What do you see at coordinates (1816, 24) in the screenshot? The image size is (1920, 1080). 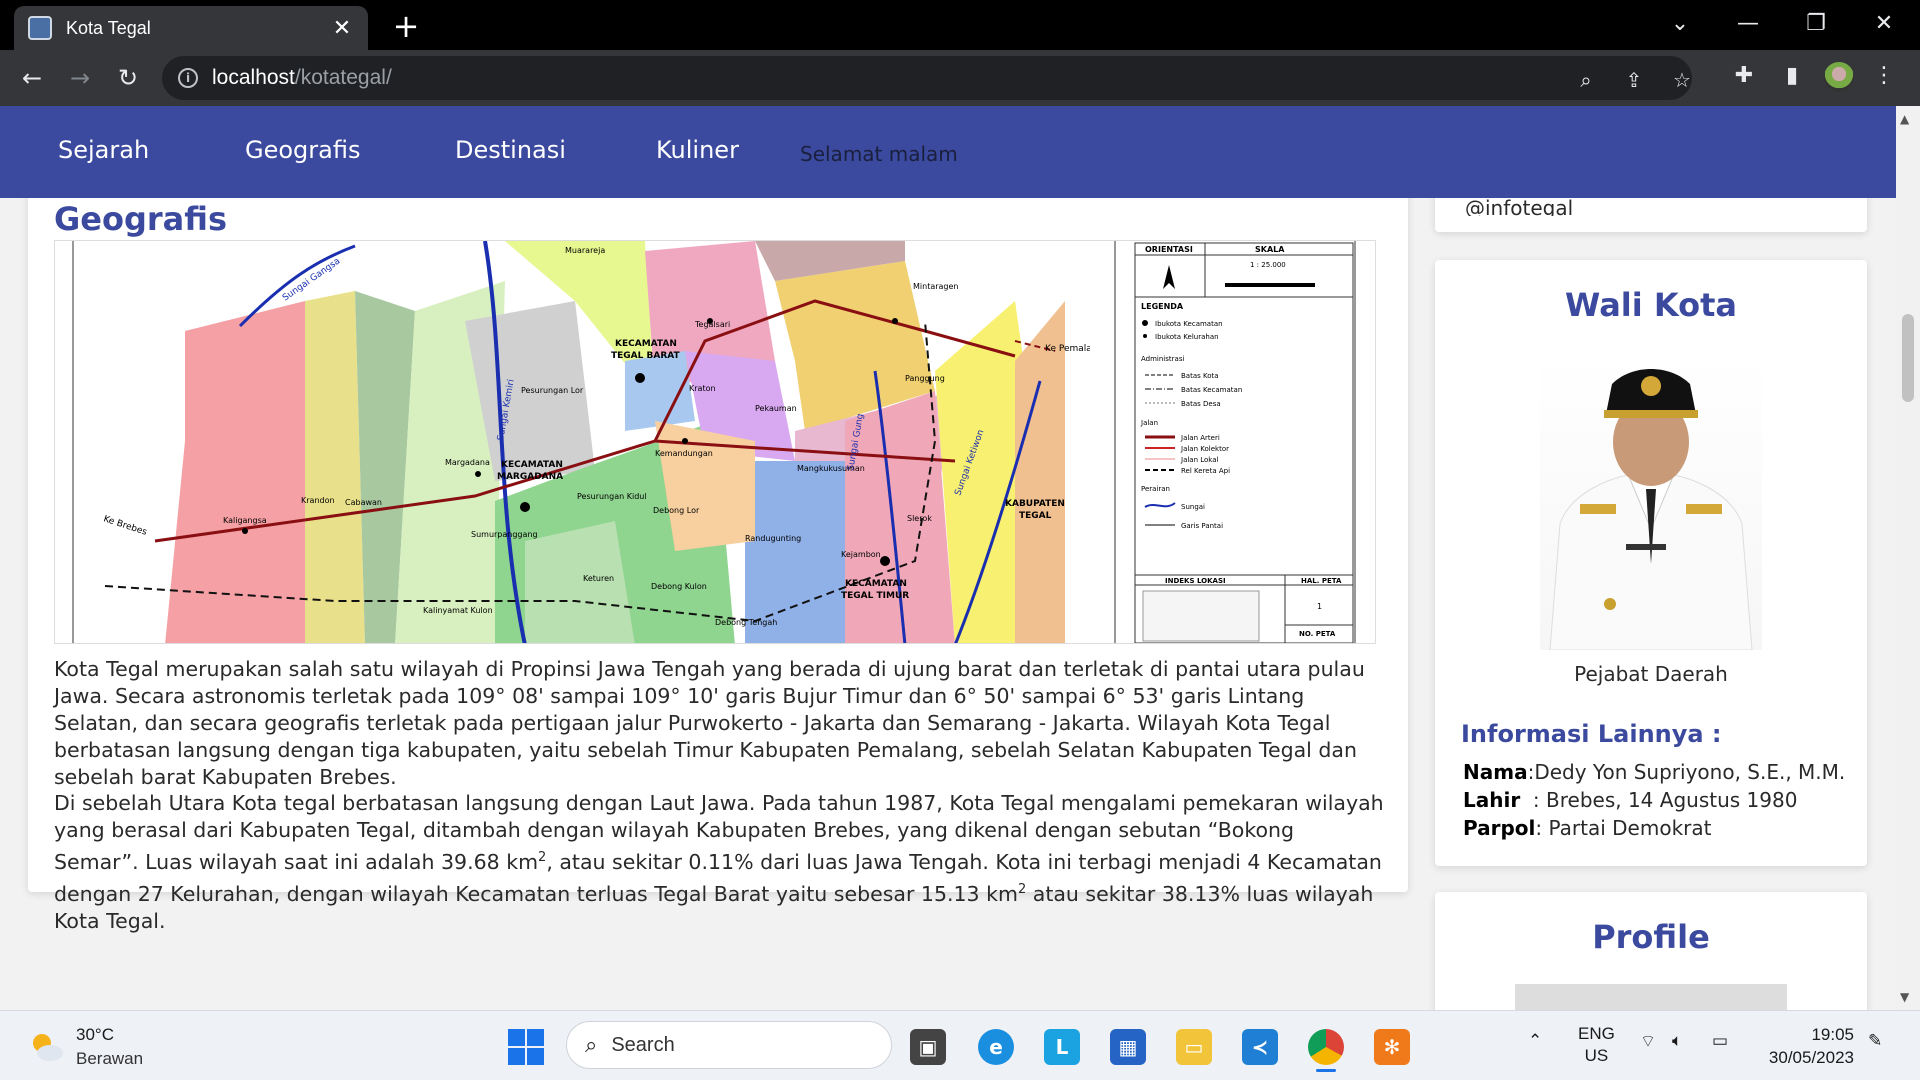 I see `restore-button: ❐` at bounding box center [1816, 24].